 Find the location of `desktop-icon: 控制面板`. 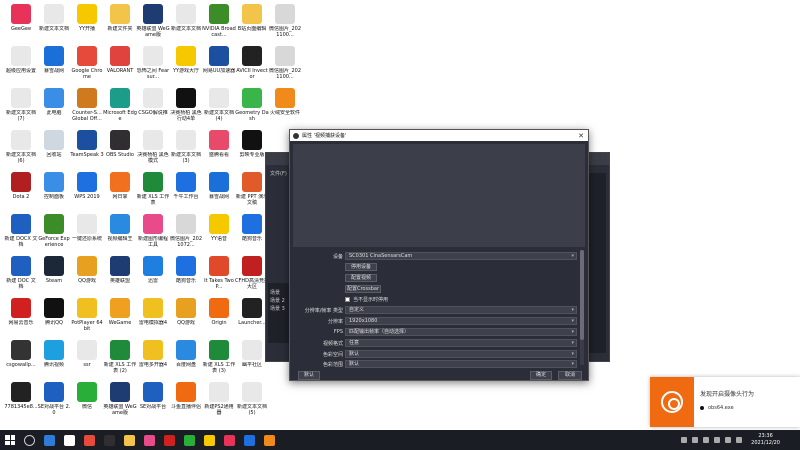

desktop-icon: 控制面板 is located at coordinates (54, 189).